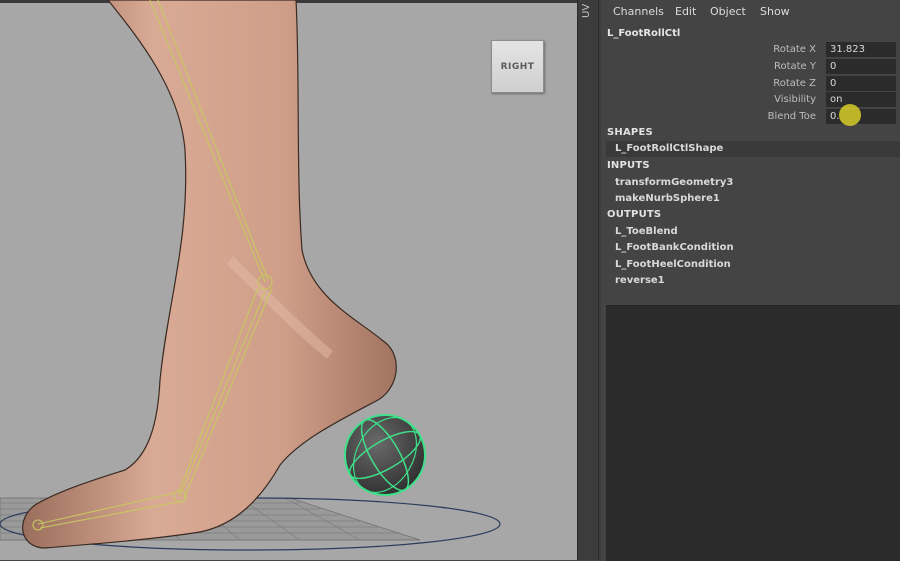  What do you see at coordinates (861, 66) in the screenshot?
I see `attr-field-rotate-y: 0` at bounding box center [861, 66].